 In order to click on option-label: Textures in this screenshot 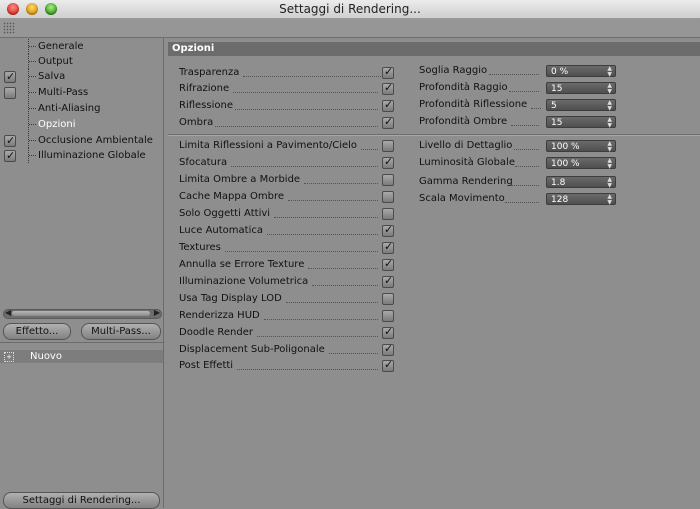, I will do `click(200, 247)`.